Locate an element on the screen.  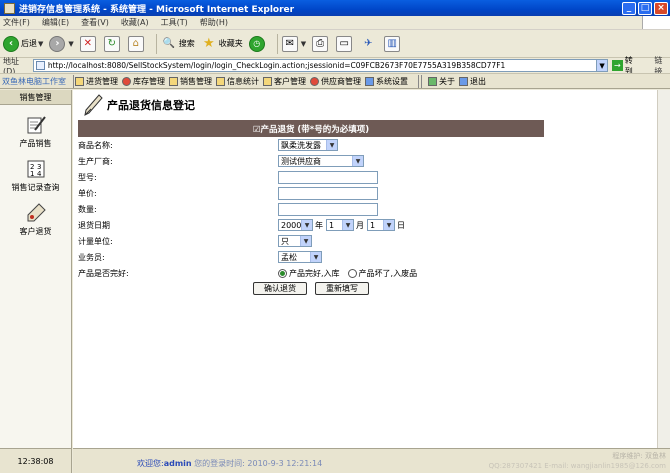
address-dropdown-button: ▼ is located at coordinates (602, 65).